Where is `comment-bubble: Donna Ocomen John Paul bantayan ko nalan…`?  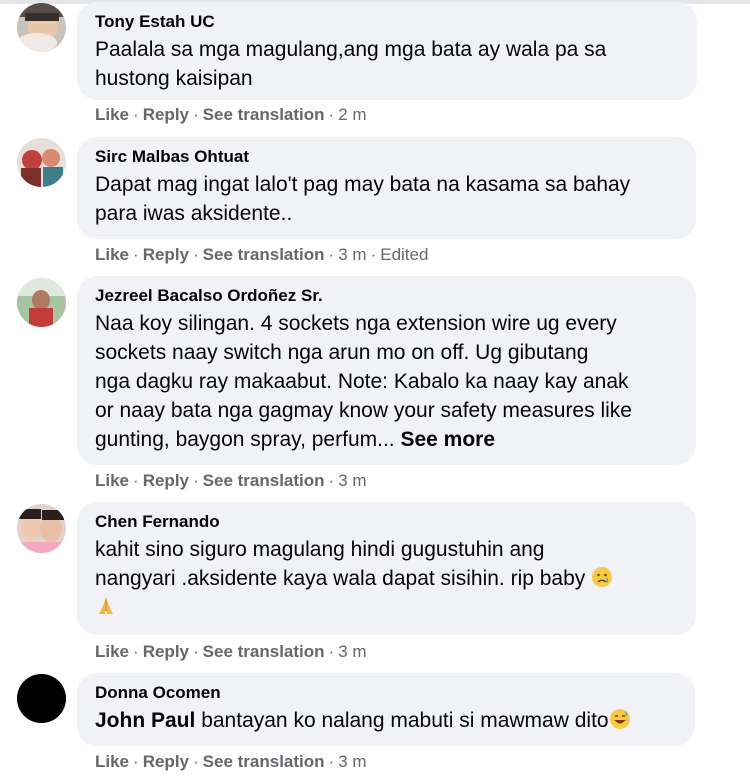
comment-bubble: Donna Ocomen John Paul bantayan ko nalan… is located at coordinates (386, 709).